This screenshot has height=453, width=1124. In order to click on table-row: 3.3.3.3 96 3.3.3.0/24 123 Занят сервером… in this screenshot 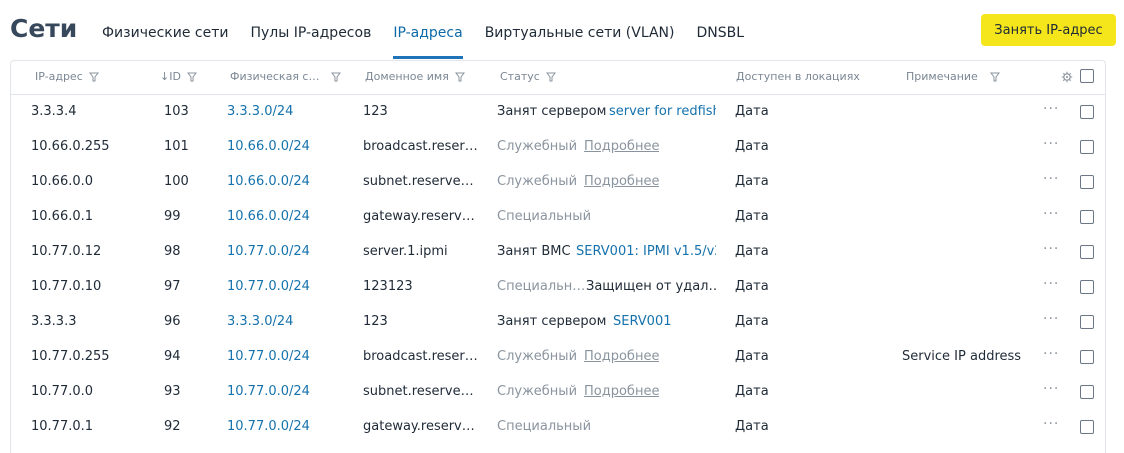, I will do `click(558, 322)`.